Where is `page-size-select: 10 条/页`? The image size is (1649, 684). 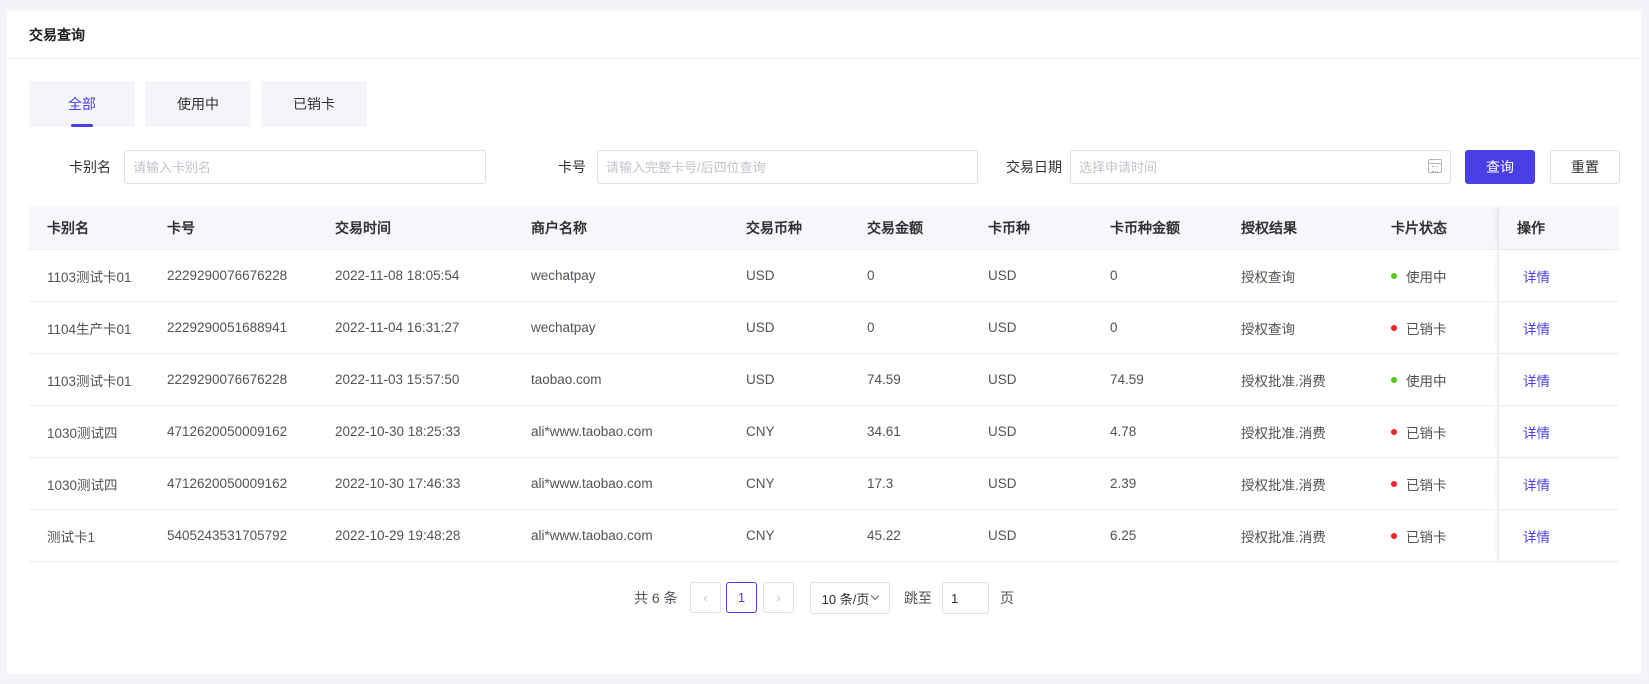
page-size-select: 10 条/页 is located at coordinates (850, 598).